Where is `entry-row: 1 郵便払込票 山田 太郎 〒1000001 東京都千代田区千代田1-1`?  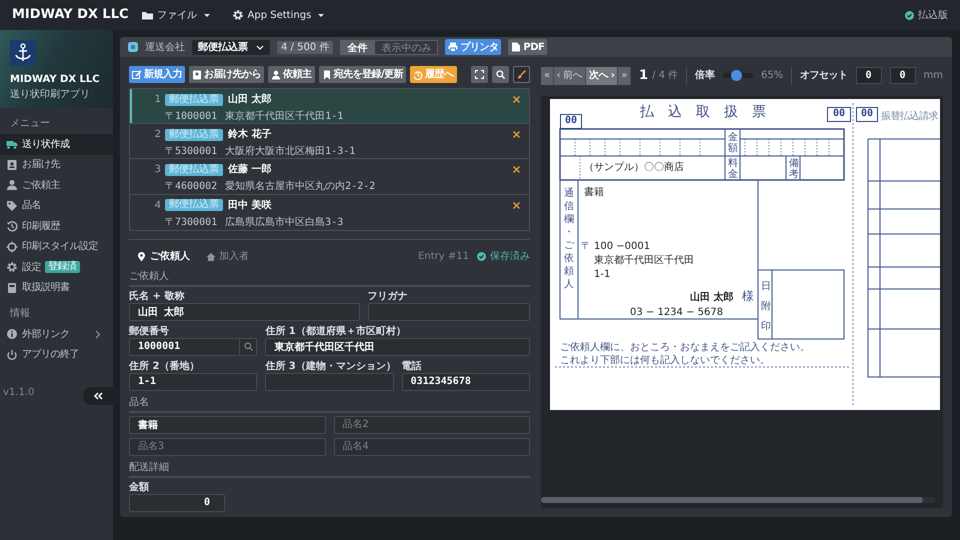
entry-row: 1 郵便払込票 山田 太郎 〒1000001 東京都千代田区千代田1-1 is located at coordinates (329, 106).